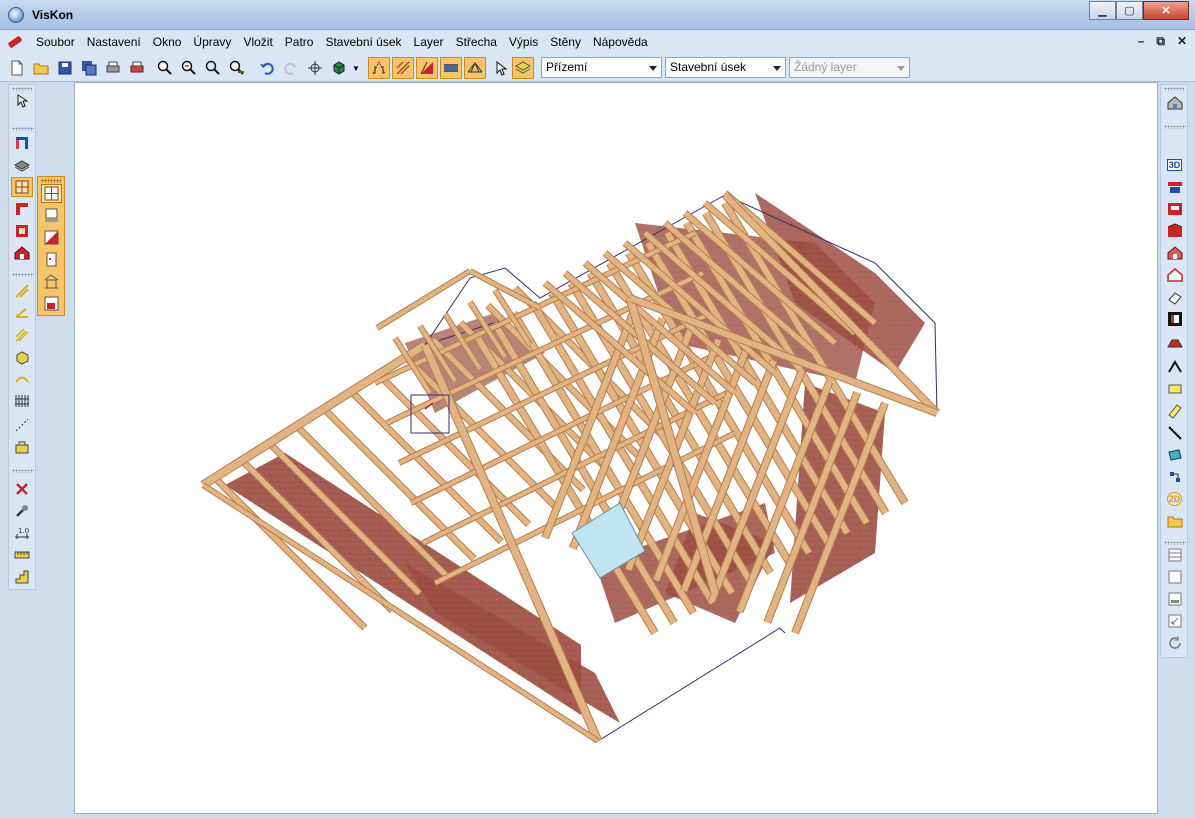  I want to click on view-3d-button: 3D, so click(1174, 165).